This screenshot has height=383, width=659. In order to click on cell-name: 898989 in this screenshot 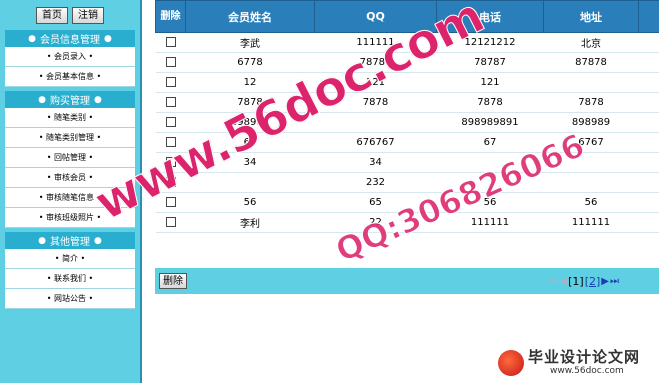, I will do `click(250, 122)`.